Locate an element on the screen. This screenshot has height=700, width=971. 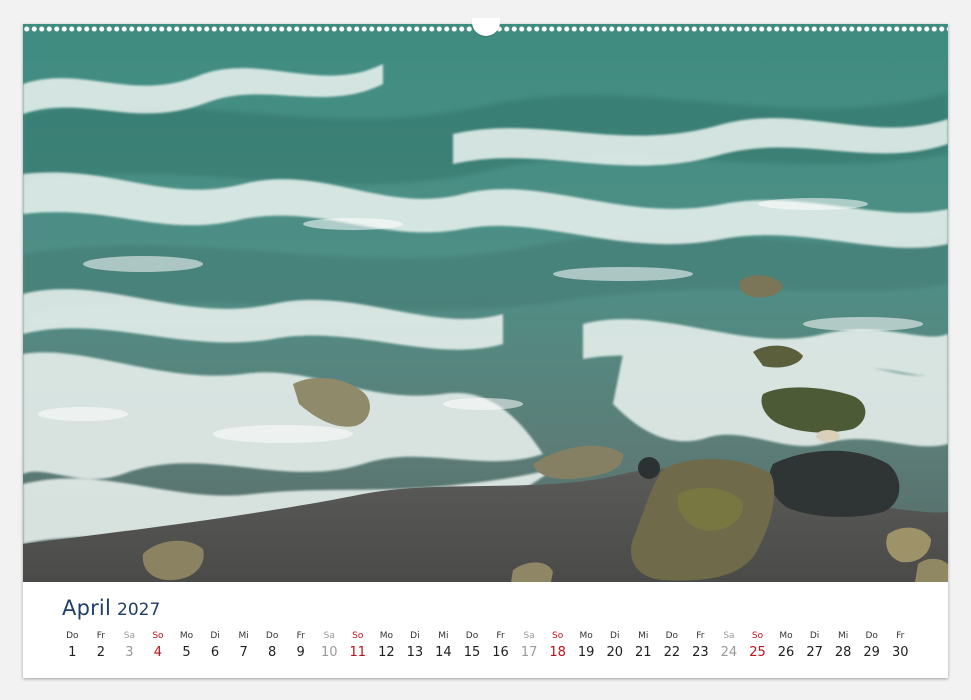
calendar-day: Fr 23 is located at coordinates (700, 646).